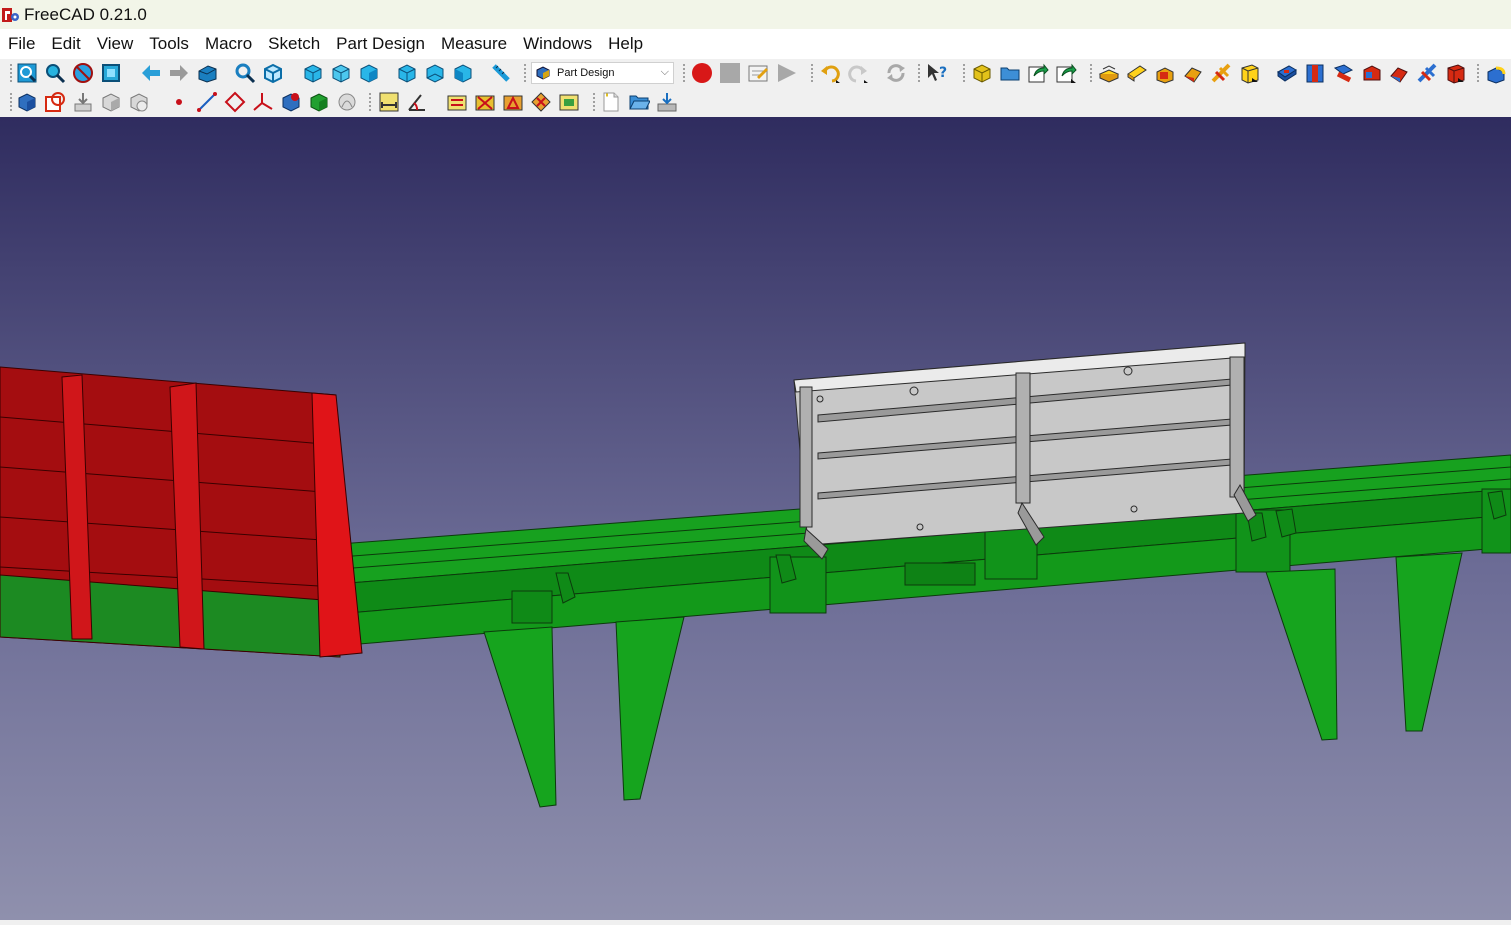 This screenshot has height=925, width=1511. I want to click on subtractive-loft-icon, so click(1371, 73).